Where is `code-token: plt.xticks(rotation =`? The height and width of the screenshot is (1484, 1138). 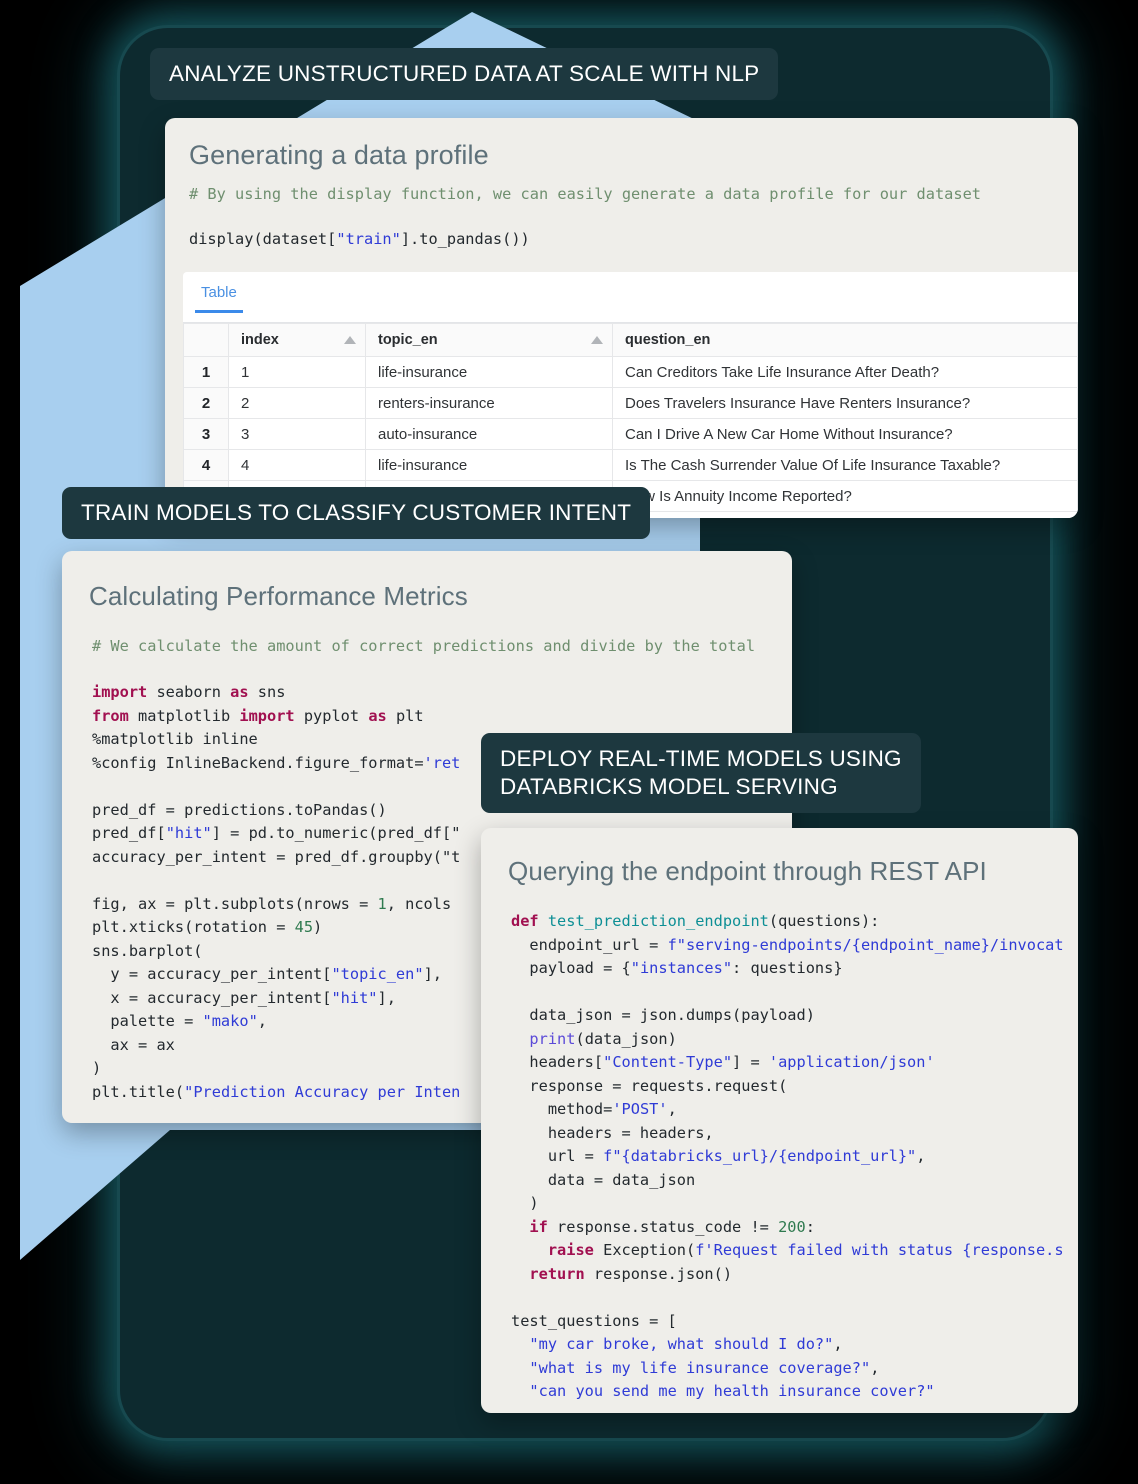 code-token: plt.xticks(rotation = is located at coordinates (193, 927).